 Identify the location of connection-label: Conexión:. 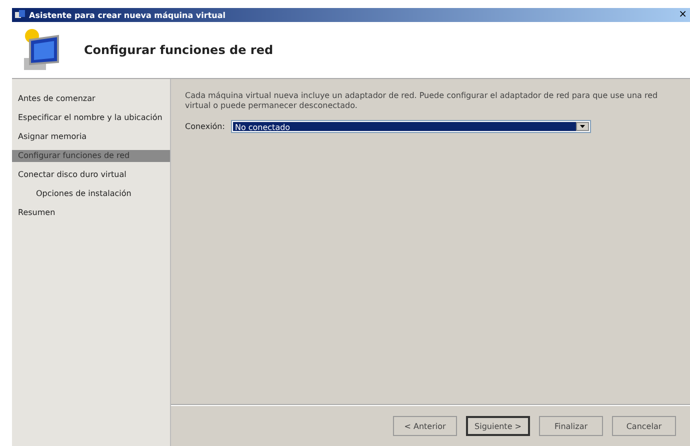
(205, 126).